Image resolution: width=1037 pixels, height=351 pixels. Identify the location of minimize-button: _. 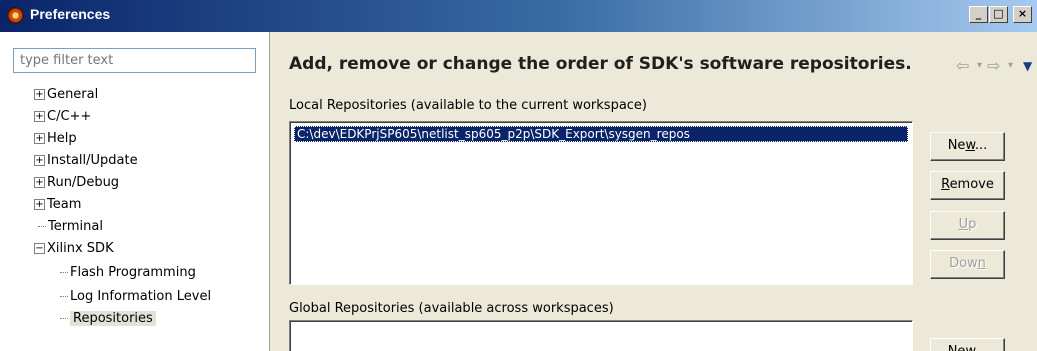
(978, 14).